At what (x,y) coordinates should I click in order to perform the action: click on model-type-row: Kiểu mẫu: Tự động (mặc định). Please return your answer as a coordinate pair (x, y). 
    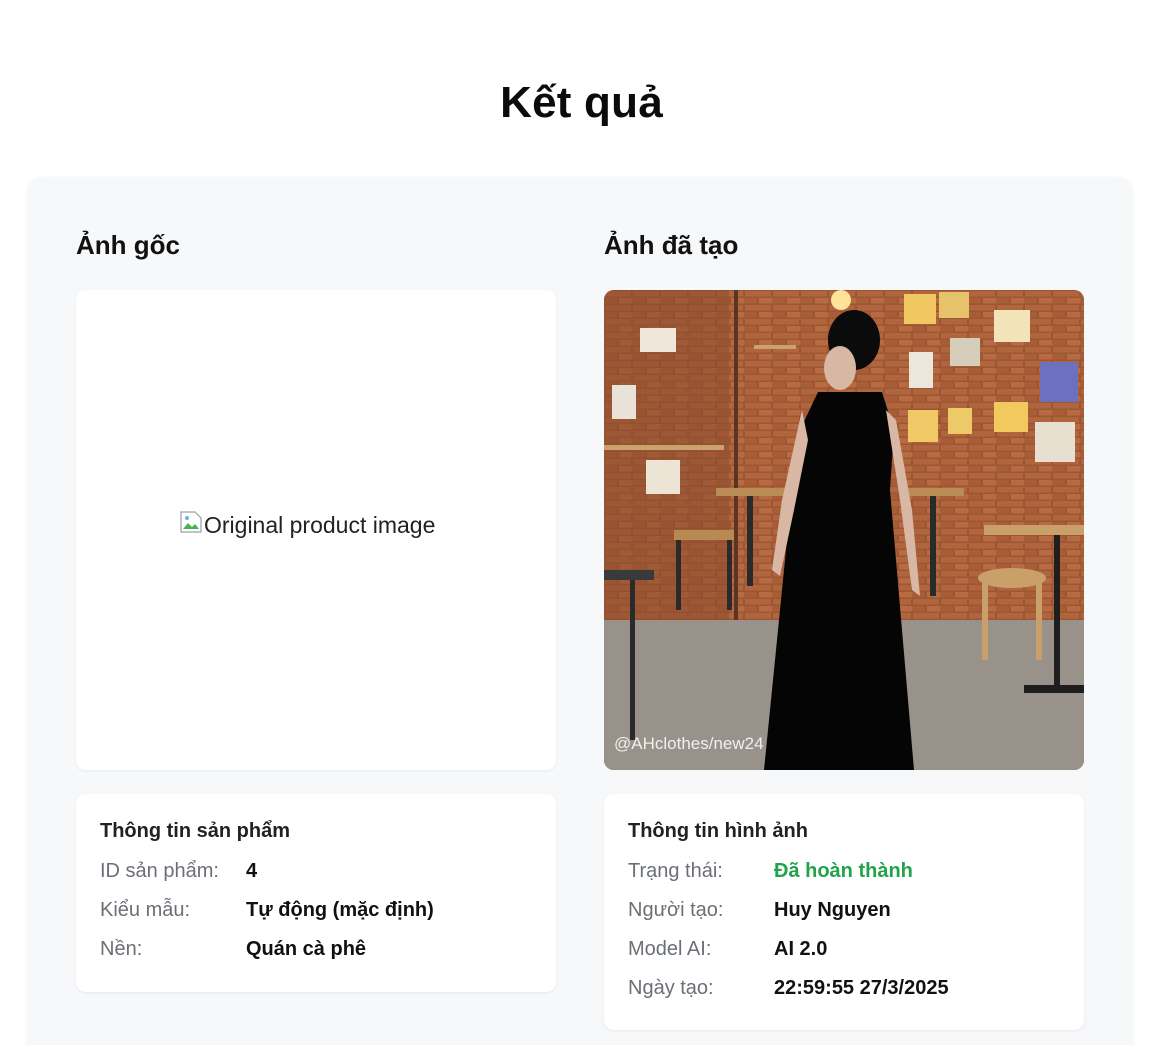
    Looking at the image, I should click on (316, 918).